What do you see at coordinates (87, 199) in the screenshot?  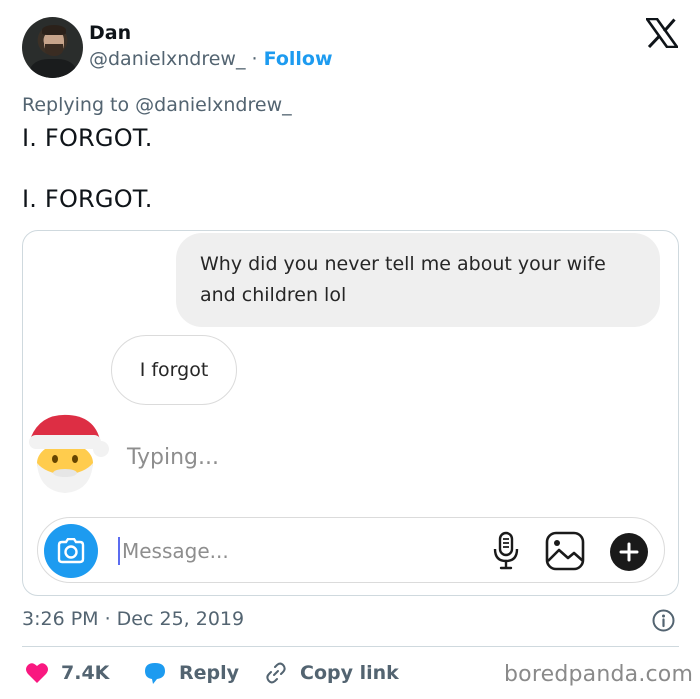 I see `tweet-text-line-2: I. FORGOT.` at bounding box center [87, 199].